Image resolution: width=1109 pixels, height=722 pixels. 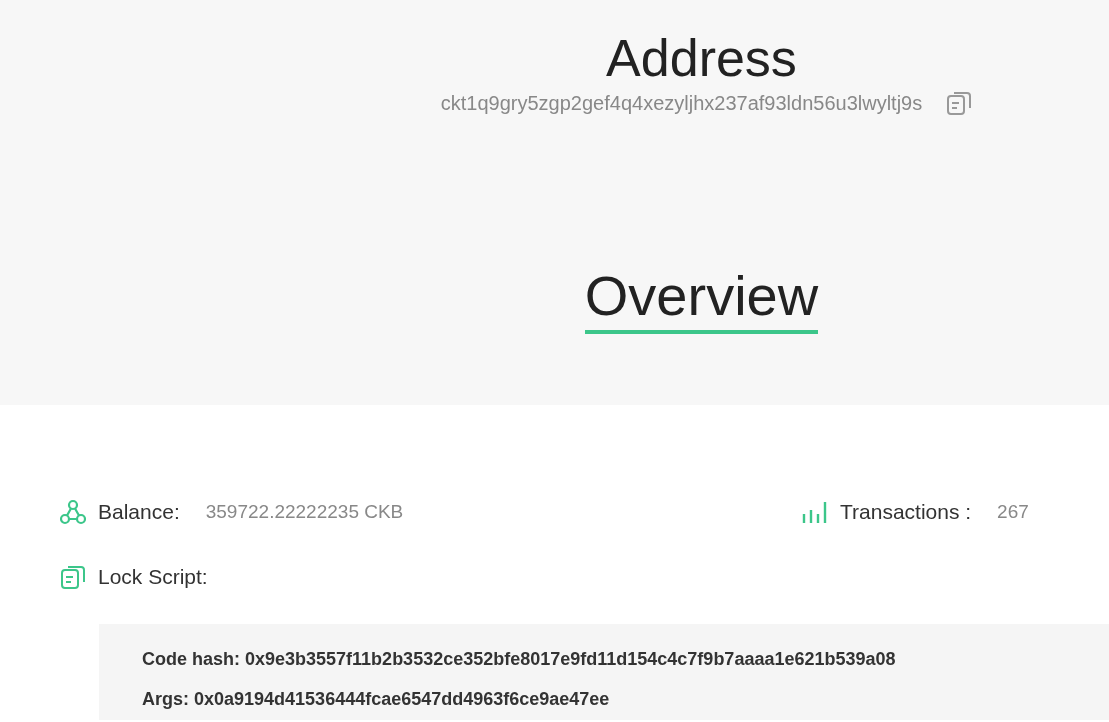 I want to click on transactions-label: Transactions :, so click(x=906, y=512).